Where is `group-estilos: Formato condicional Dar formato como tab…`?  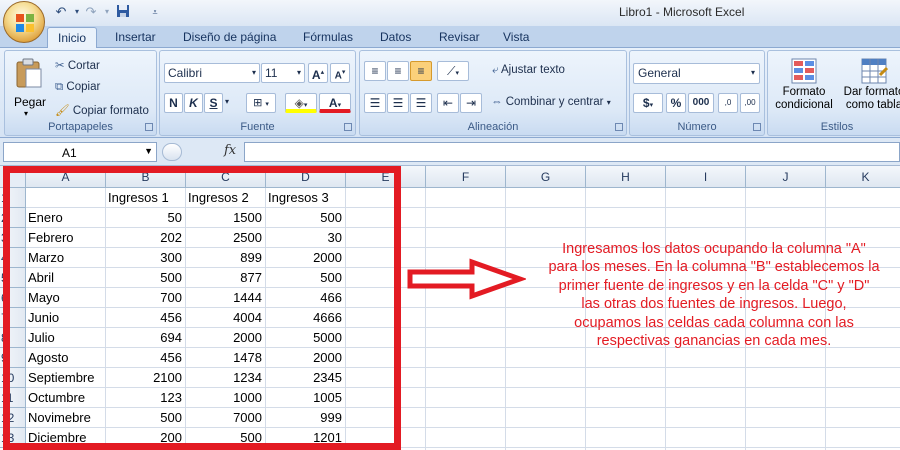
group-estilos: Formato condicional Dar formato como tab… is located at coordinates (833, 93).